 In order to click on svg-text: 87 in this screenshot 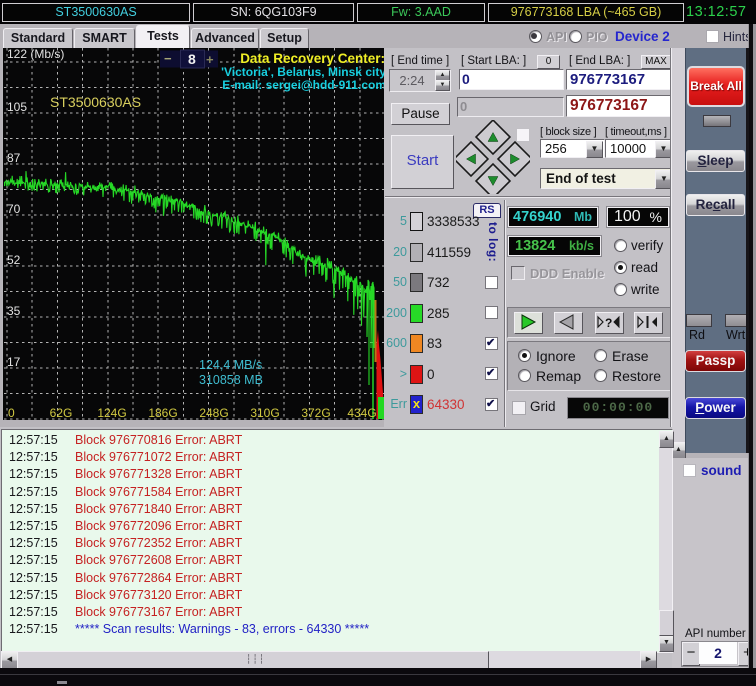, I will do `click(14, 158)`.